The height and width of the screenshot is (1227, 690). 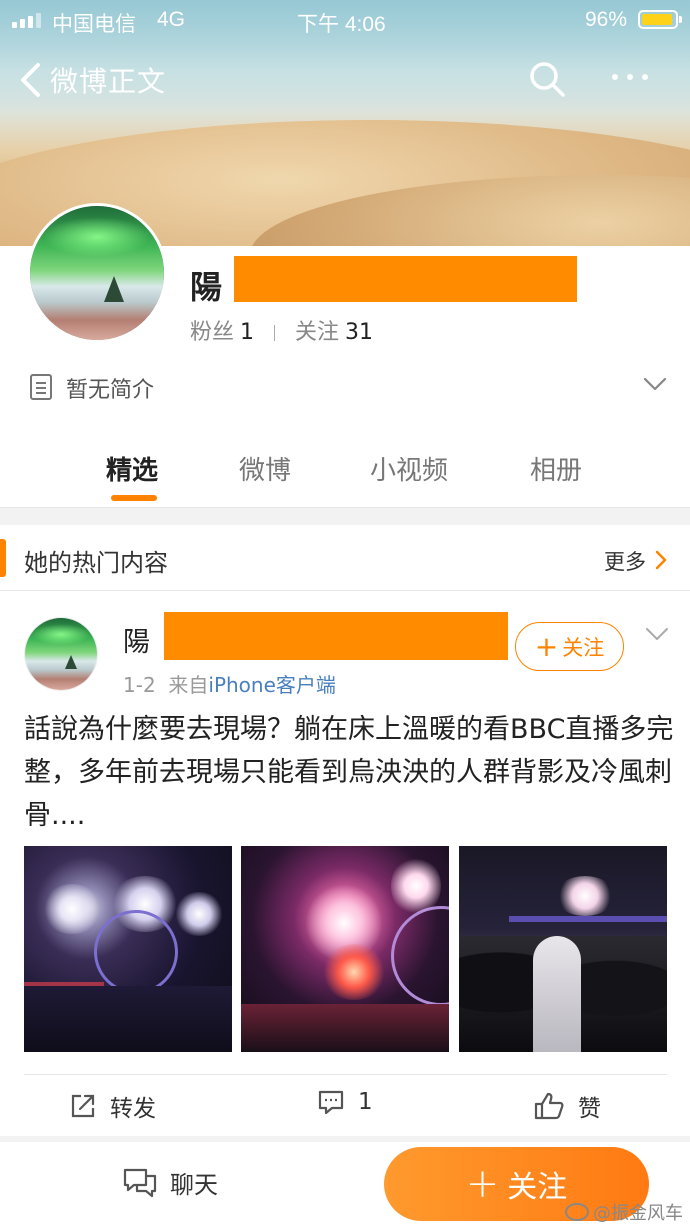 I want to click on section-marker, so click(x=3, y=558).